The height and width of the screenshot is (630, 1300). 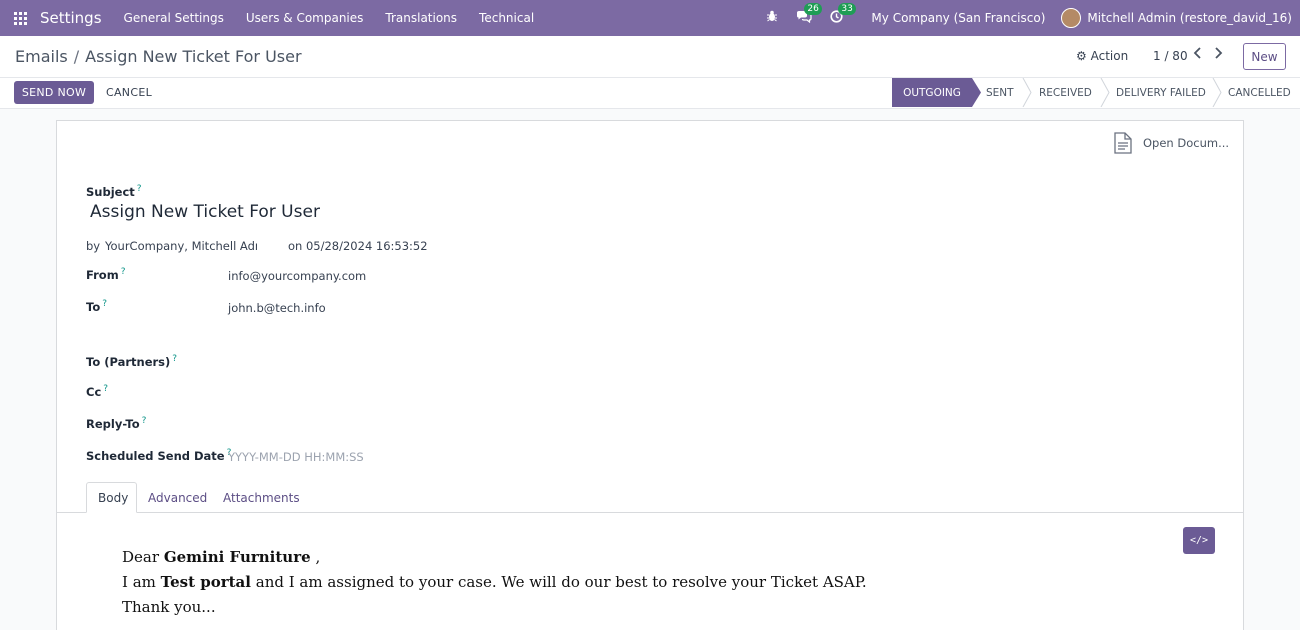 I want to click on pager-value: 1 / 80, so click(x=1170, y=56).